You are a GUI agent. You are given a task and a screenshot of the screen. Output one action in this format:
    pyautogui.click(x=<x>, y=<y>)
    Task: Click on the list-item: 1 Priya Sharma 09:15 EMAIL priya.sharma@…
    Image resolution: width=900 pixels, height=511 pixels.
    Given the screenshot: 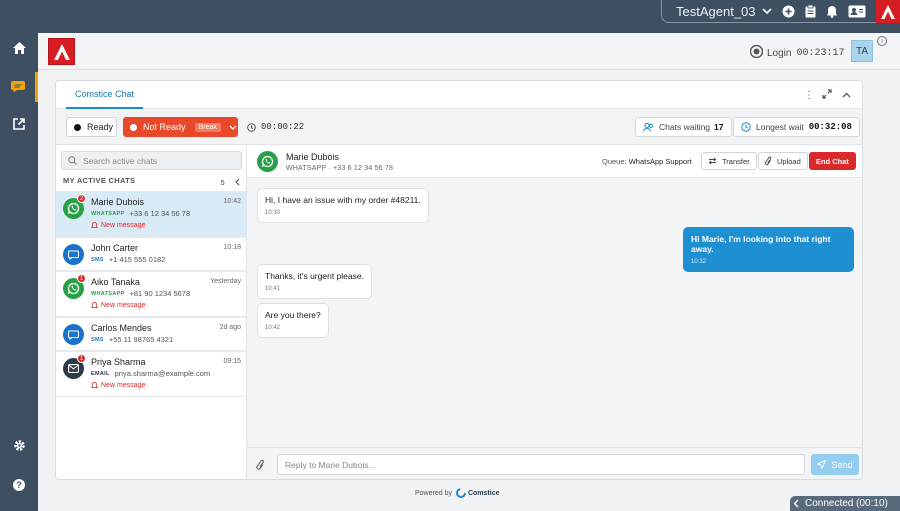 What is the action you would take?
    pyautogui.click(x=151, y=374)
    